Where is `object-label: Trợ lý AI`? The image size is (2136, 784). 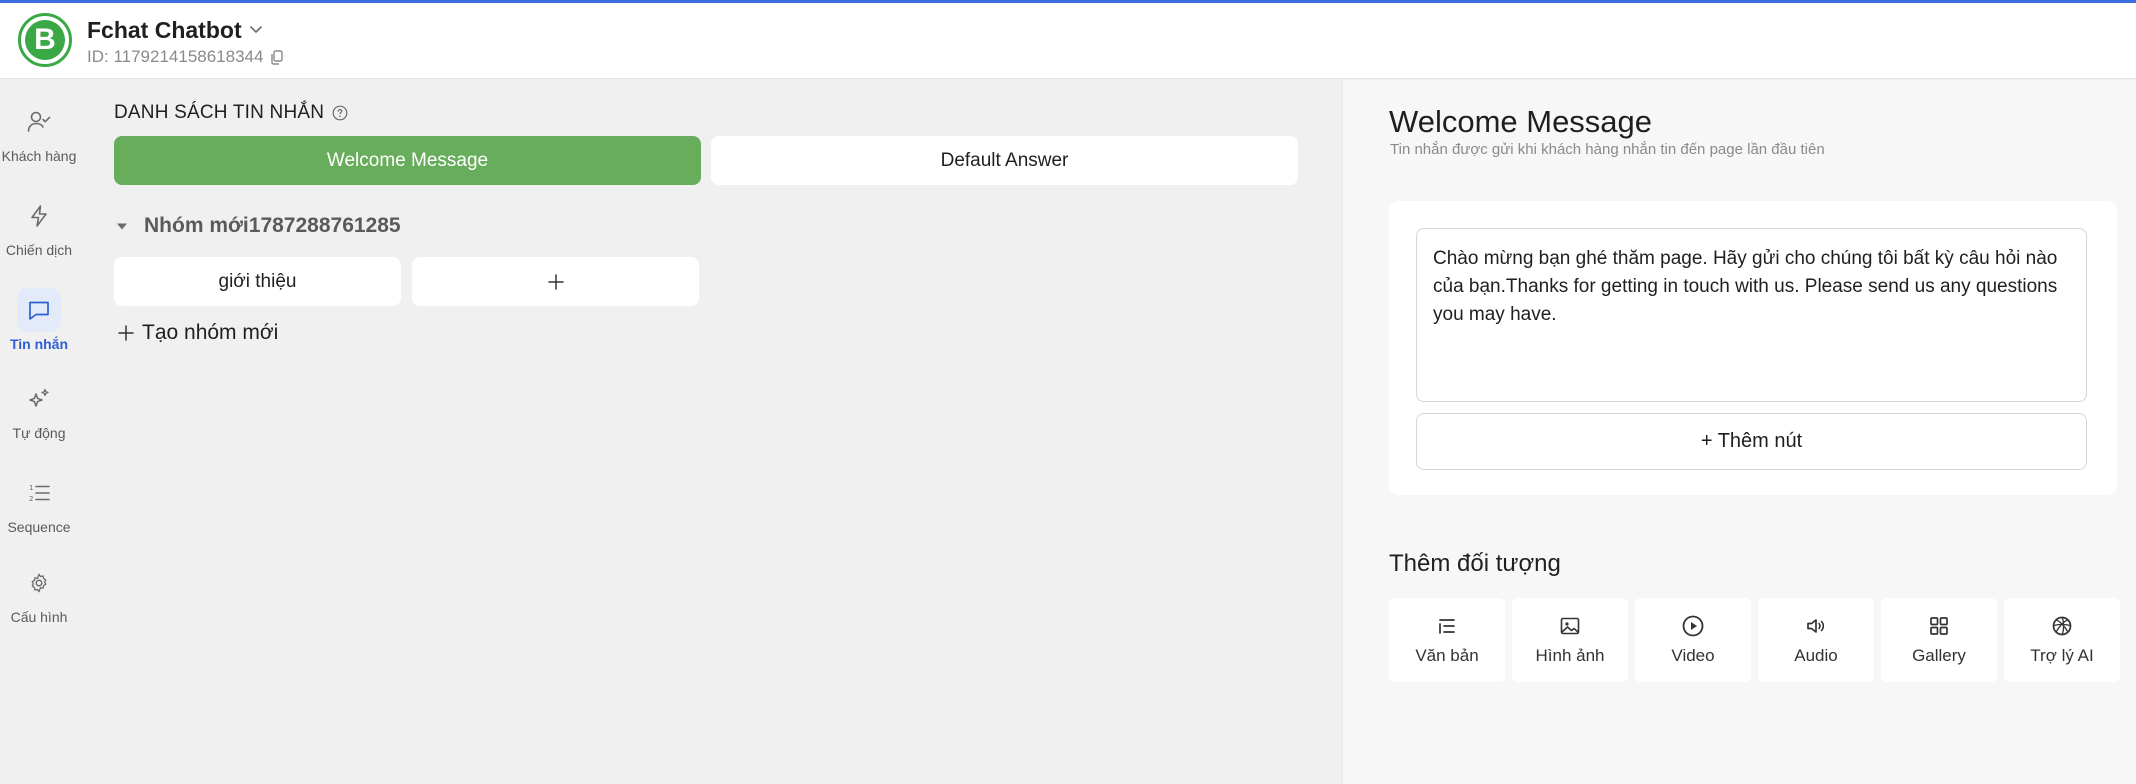 object-label: Trợ lý AI is located at coordinates (2062, 655).